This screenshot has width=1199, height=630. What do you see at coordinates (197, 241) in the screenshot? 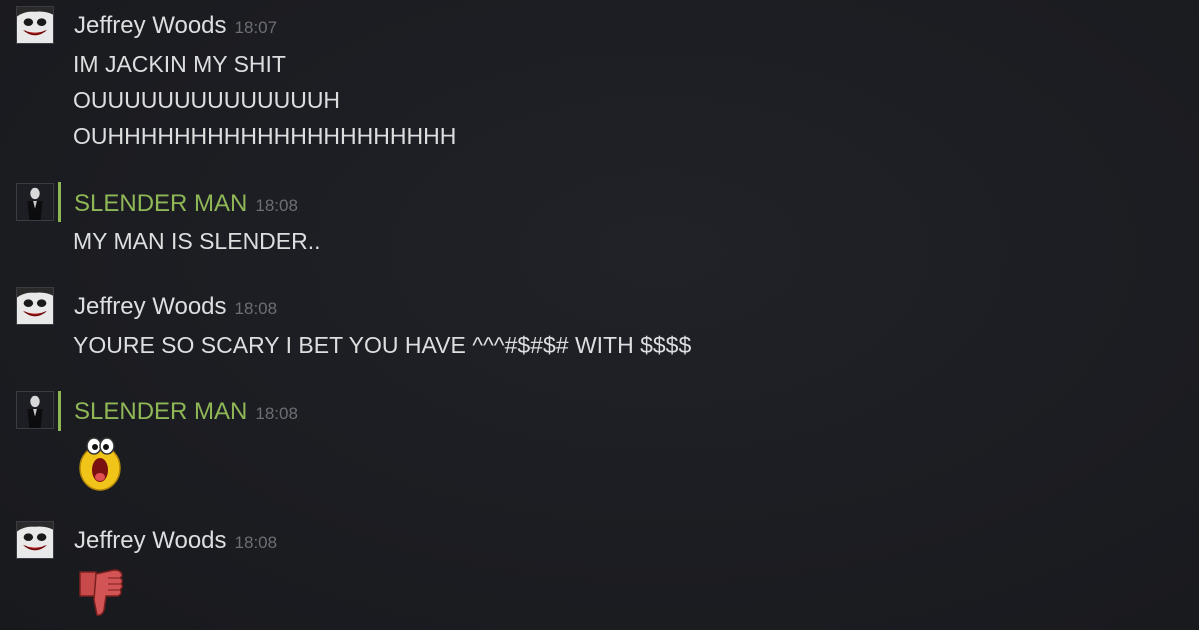
I see `message-line: MY MAN IS SLENDER..` at bounding box center [197, 241].